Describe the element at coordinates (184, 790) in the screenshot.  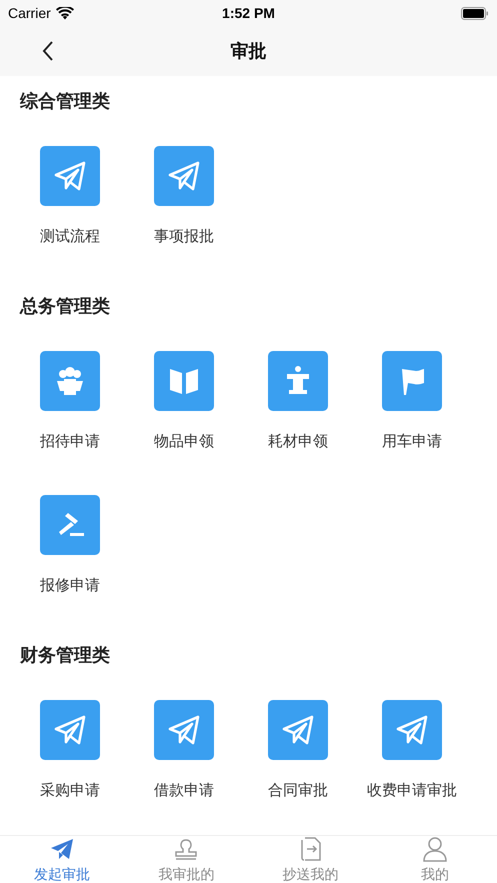
I see `item-label: 借款申请` at that location.